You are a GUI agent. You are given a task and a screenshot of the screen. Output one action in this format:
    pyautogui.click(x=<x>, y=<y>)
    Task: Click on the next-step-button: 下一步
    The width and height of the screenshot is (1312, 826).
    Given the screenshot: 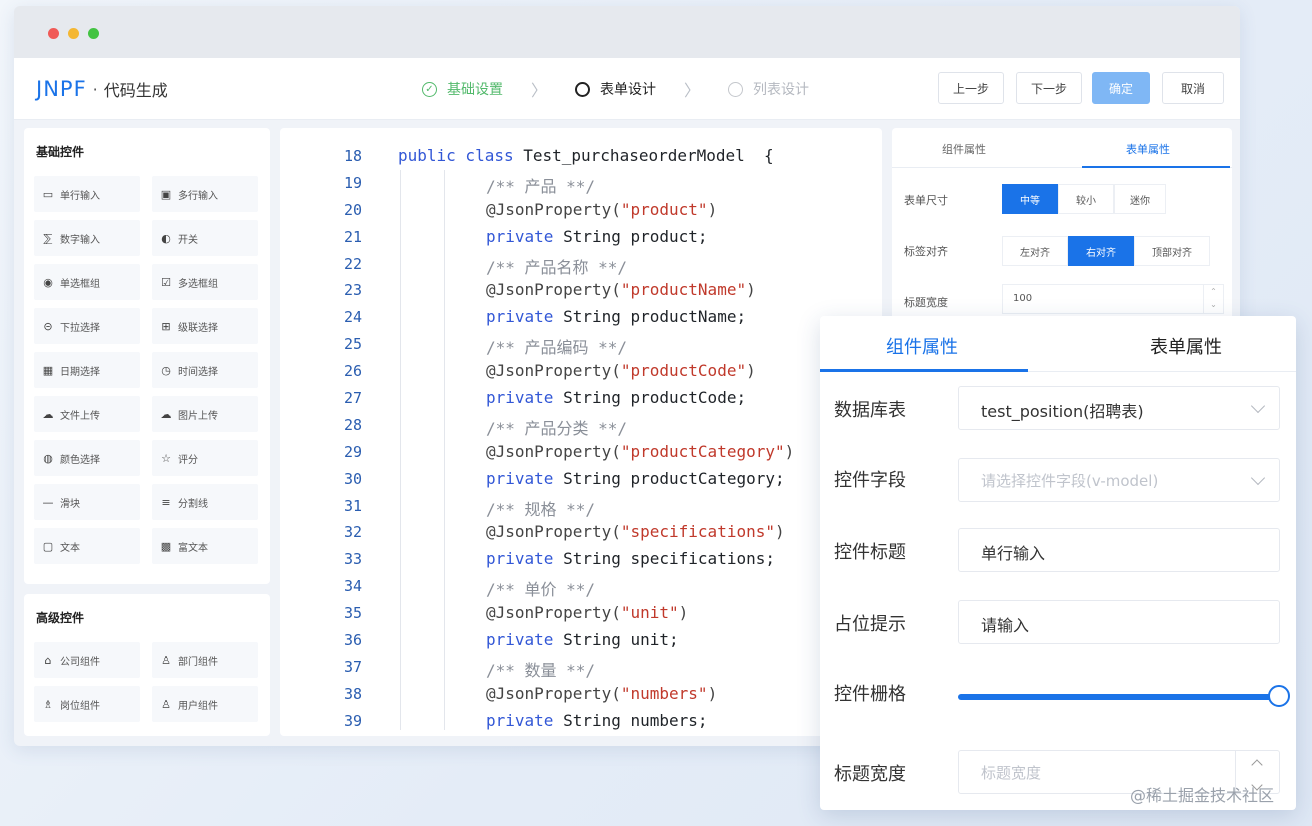 What is the action you would take?
    pyautogui.click(x=1049, y=88)
    